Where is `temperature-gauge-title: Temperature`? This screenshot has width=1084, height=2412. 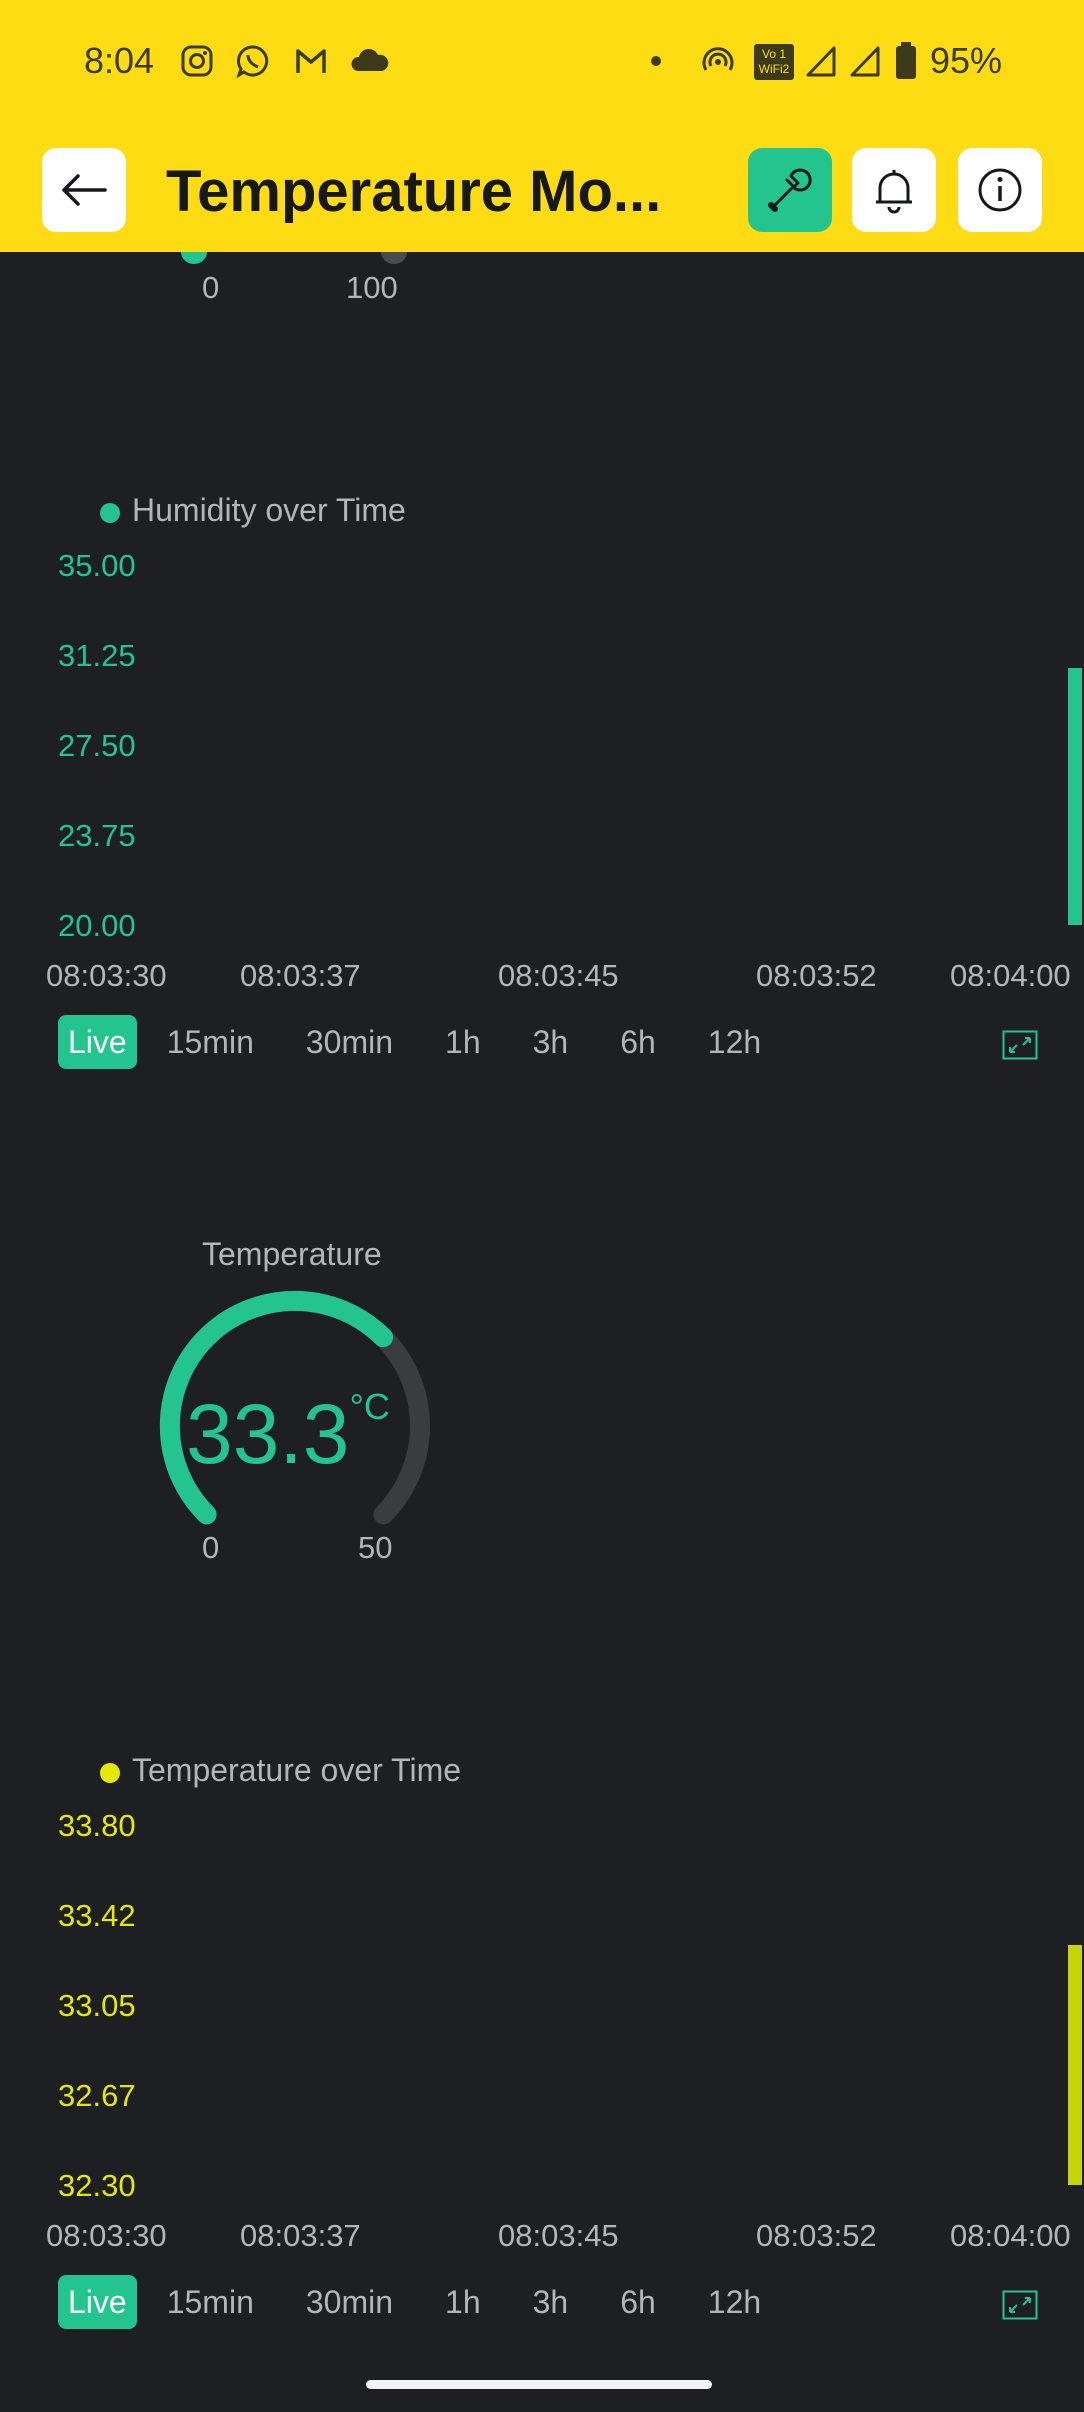
temperature-gauge-title: Temperature is located at coordinates (292, 1254).